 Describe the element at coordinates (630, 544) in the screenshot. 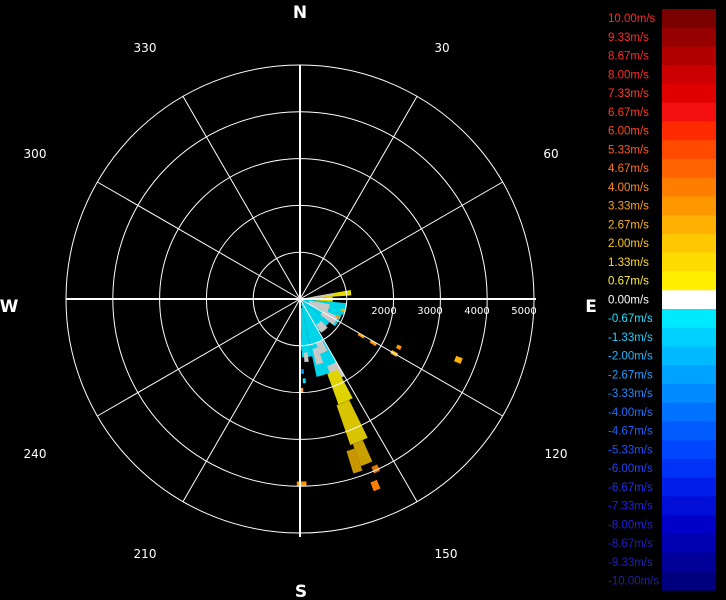

I see `legend-label: -8.67m/s` at that location.